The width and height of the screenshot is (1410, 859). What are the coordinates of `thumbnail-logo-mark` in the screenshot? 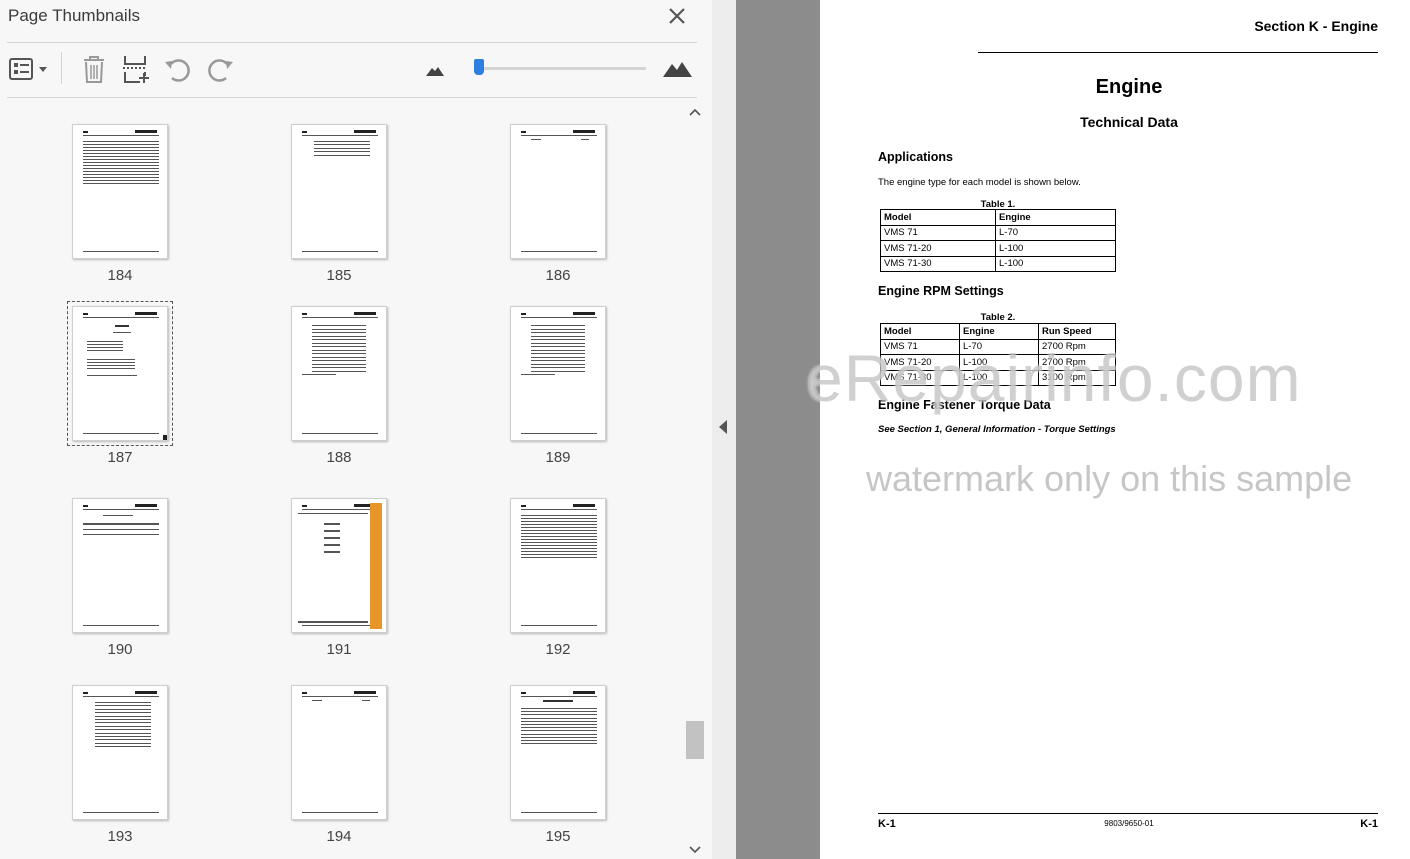 It's located at (304, 132).